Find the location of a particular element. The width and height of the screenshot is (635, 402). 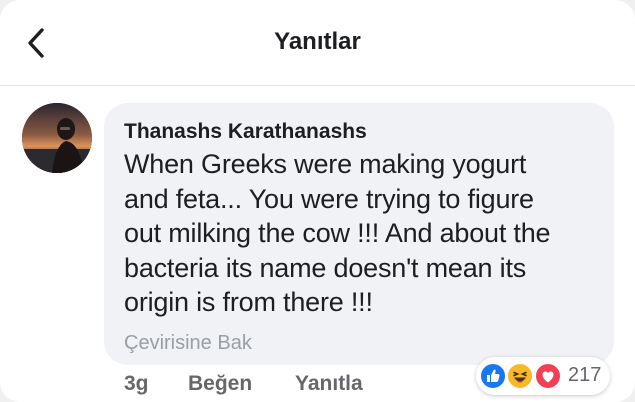

reply-button: Yanıtla is located at coordinates (329, 384).